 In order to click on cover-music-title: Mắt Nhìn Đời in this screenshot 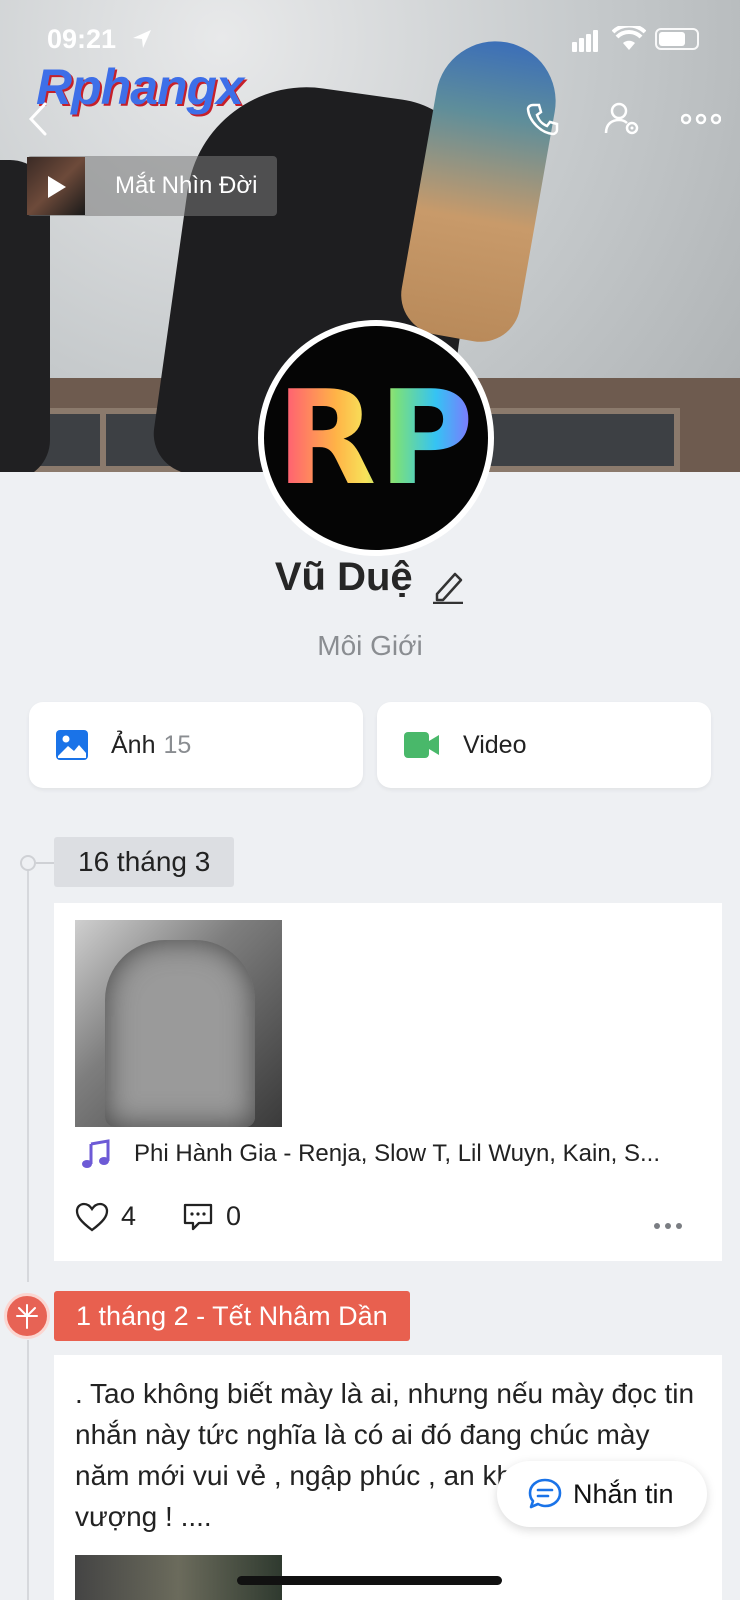, I will do `click(186, 185)`.